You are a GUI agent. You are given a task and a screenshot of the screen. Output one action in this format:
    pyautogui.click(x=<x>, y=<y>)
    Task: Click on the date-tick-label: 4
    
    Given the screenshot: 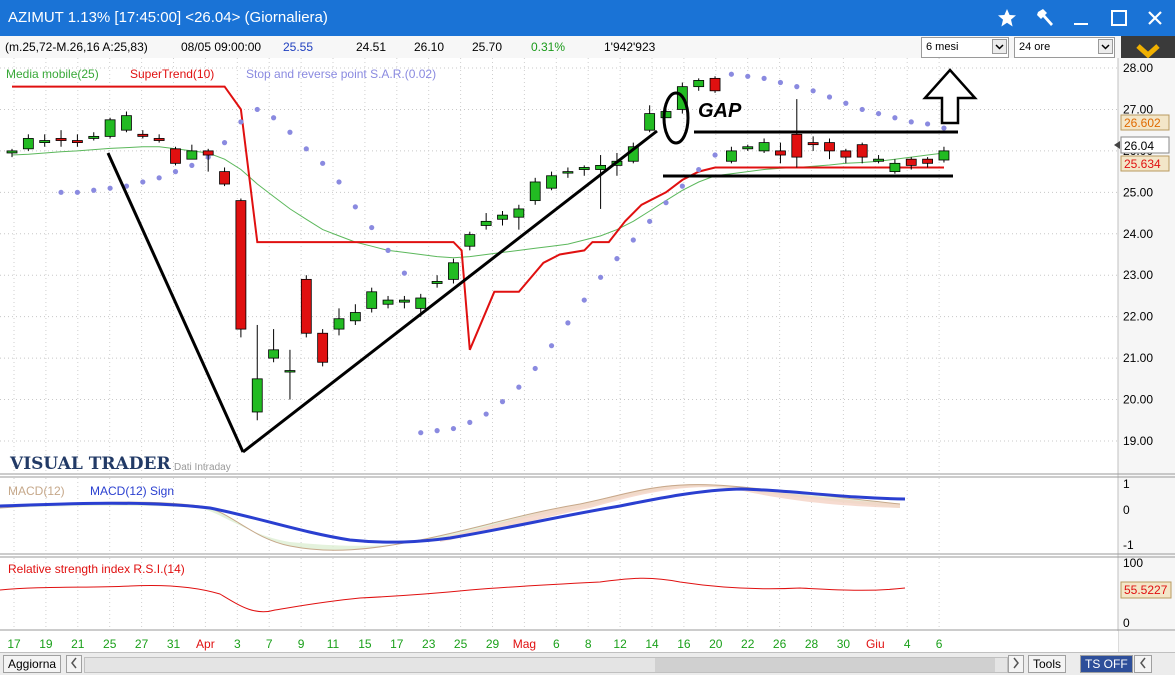 What is the action you would take?
    pyautogui.click(x=907, y=644)
    